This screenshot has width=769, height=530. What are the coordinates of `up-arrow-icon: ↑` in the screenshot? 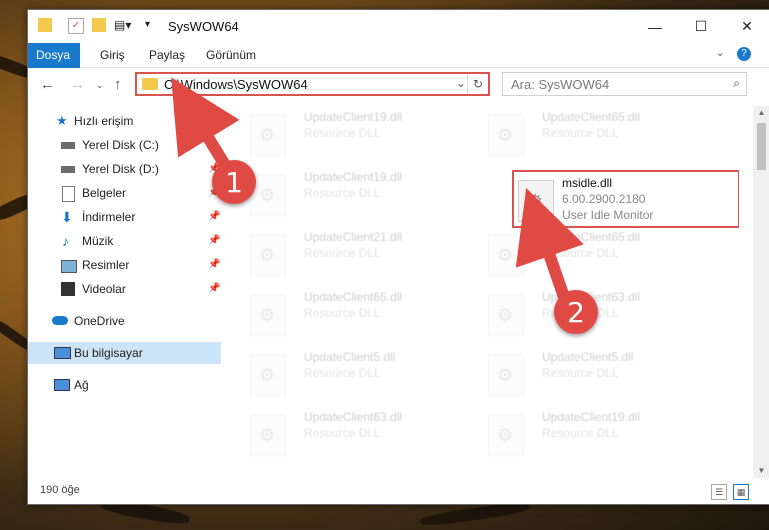 It's located at (118, 84).